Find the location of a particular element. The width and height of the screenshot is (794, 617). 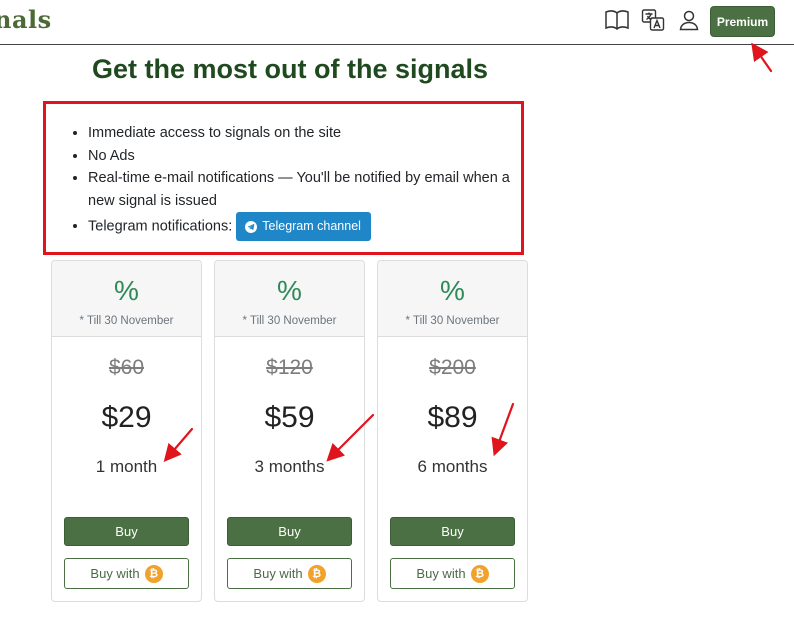

telegram-channel-button: Telegram channel is located at coordinates (303, 226).